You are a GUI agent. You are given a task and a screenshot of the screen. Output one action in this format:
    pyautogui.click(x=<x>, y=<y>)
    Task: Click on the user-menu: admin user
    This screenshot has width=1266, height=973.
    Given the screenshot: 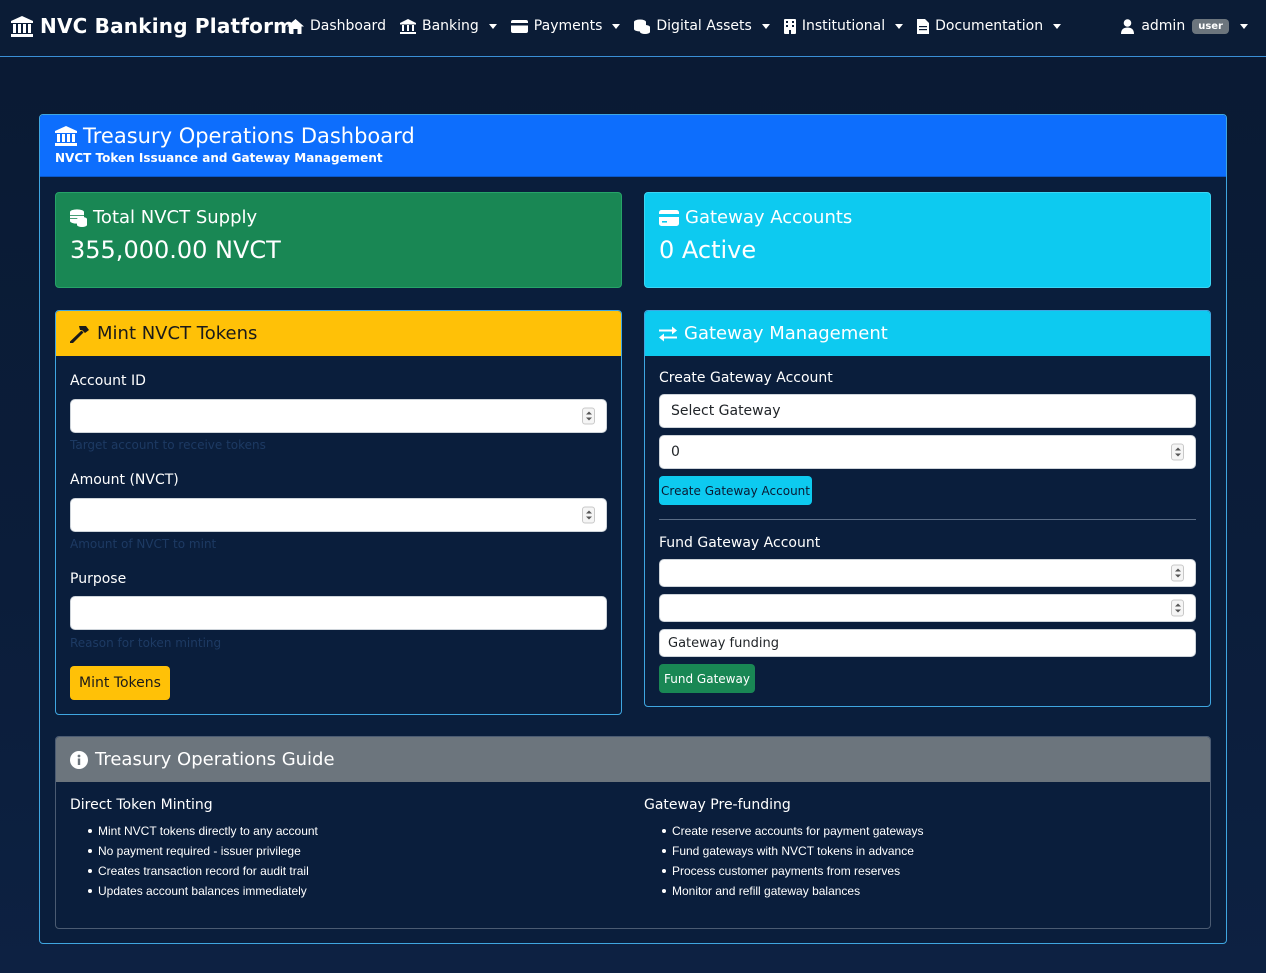 What is the action you would take?
    pyautogui.click(x=1184, y=26)
    